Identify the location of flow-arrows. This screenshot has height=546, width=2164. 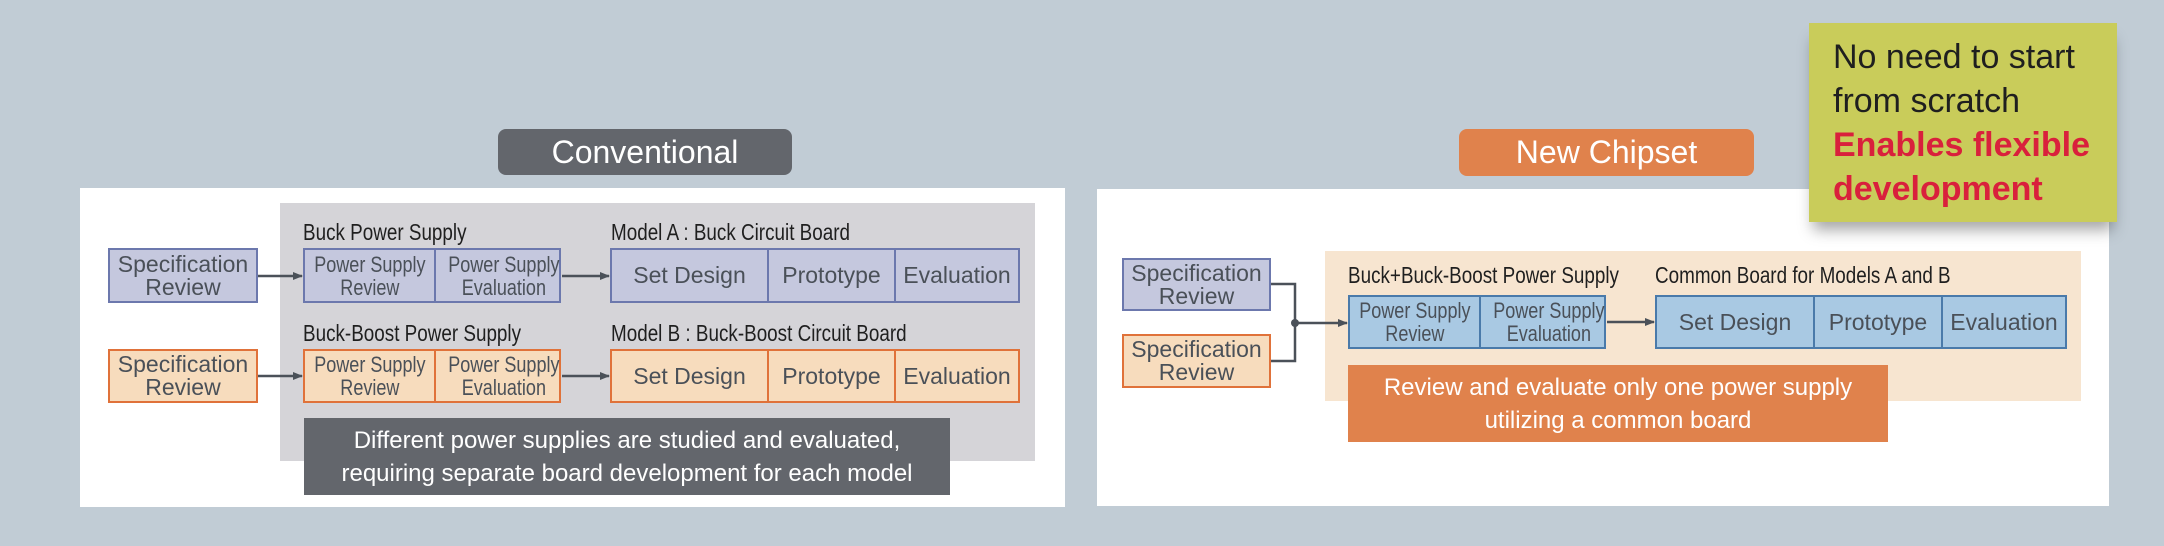
(956, 326).